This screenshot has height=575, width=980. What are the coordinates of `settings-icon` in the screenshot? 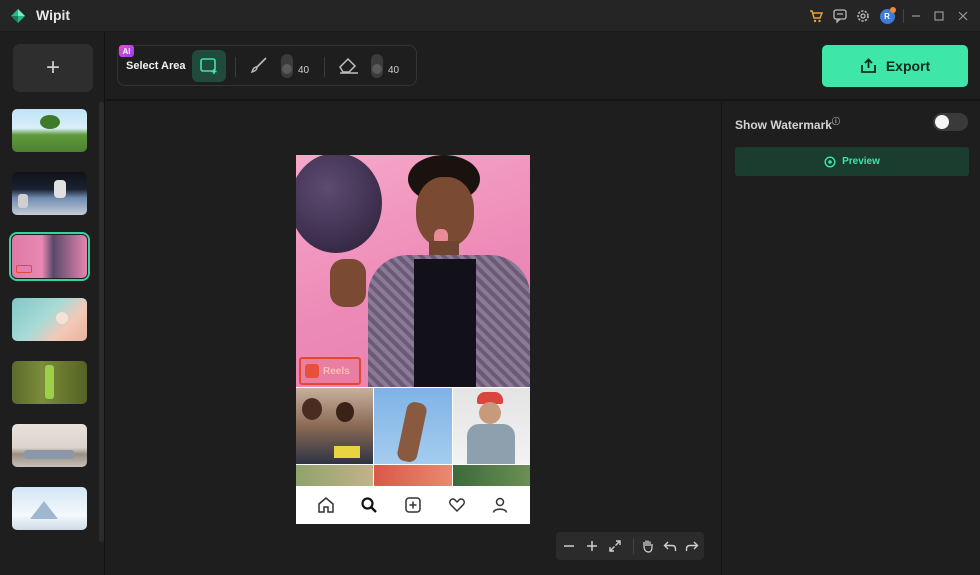 It's located at (863, 16).